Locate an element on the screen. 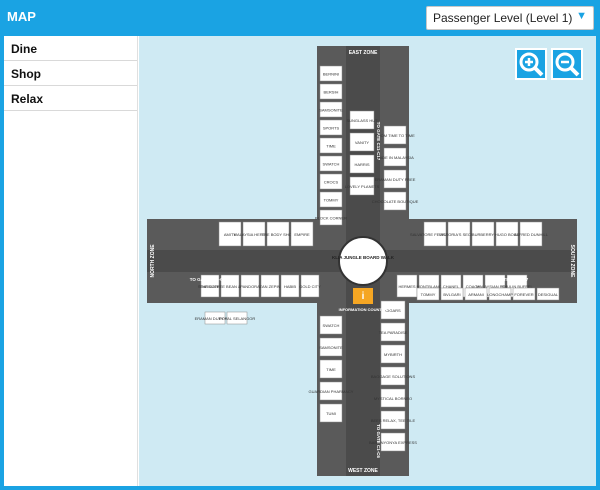 This screenshot has width=600, height=490. shop-label: HERMES is located at coordinates (406, 286).